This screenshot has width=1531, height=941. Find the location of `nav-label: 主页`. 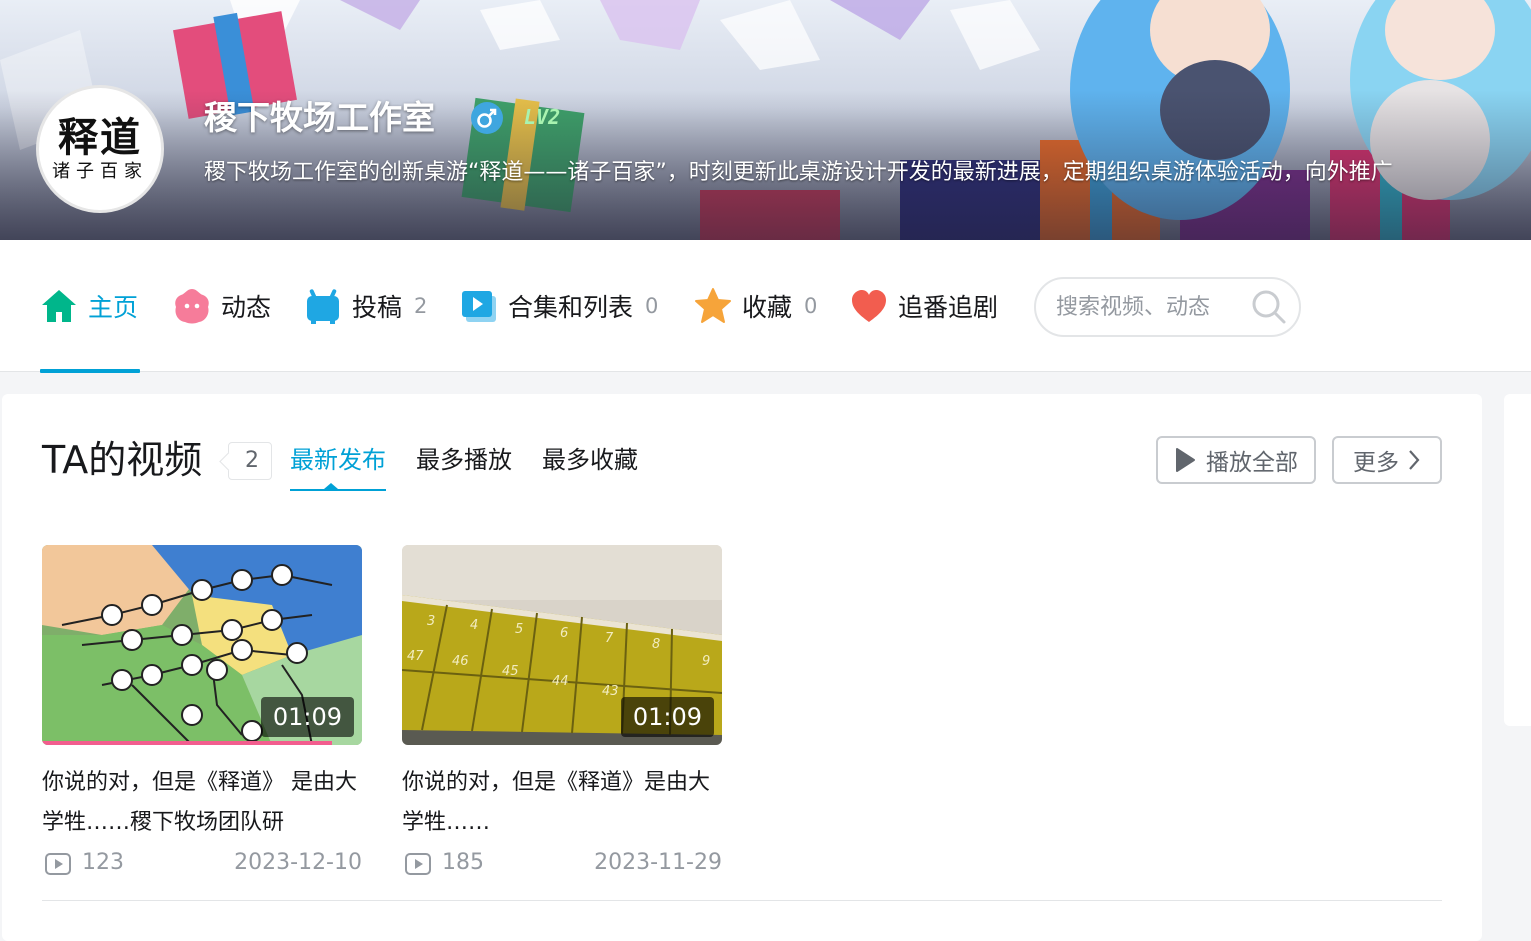

nav-label: 主页 is located at coordinates (113, 307).